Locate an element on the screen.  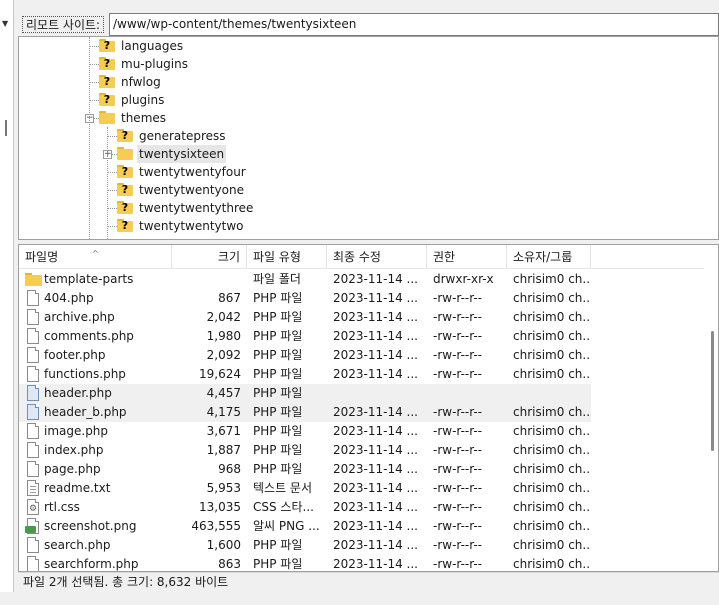
column-header-name: ^ 파일명 is located at coordinates (95, 257).